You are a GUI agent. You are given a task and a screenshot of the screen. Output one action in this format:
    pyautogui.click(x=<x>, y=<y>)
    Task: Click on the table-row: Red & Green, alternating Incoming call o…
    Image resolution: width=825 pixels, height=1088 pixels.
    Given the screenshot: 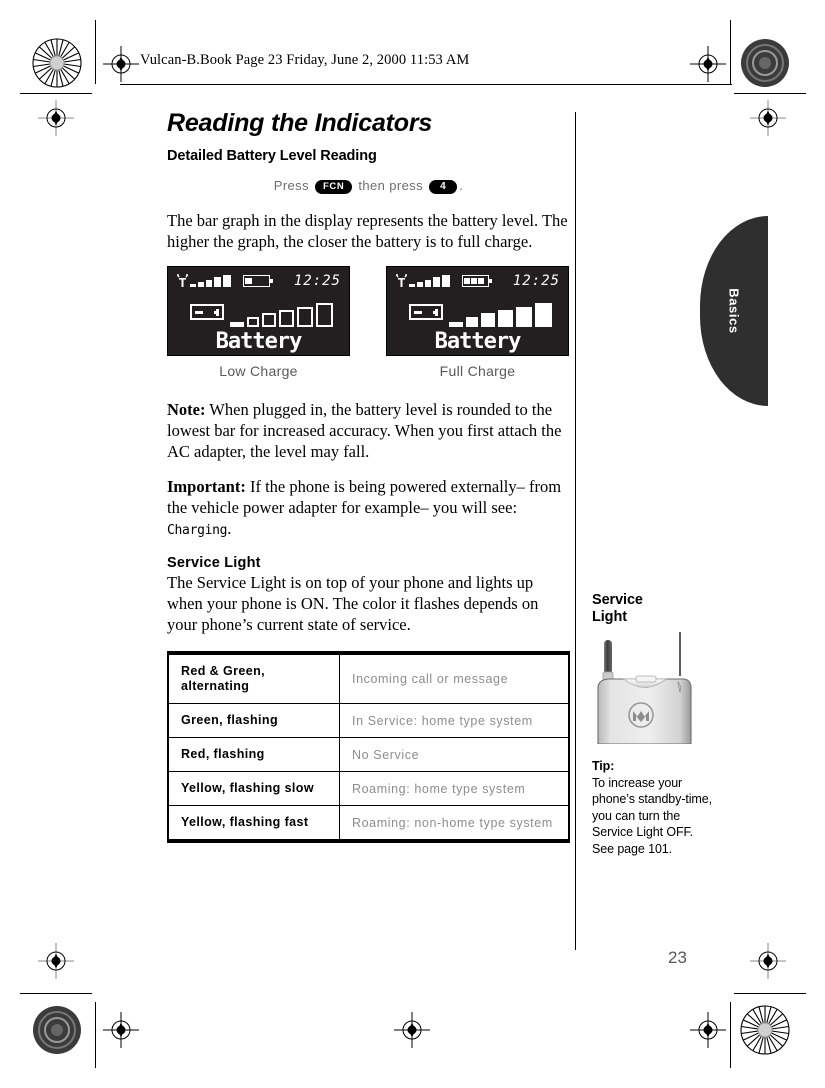 What is the action you would take?
    pyautogui.click(x=368, y=678)
    